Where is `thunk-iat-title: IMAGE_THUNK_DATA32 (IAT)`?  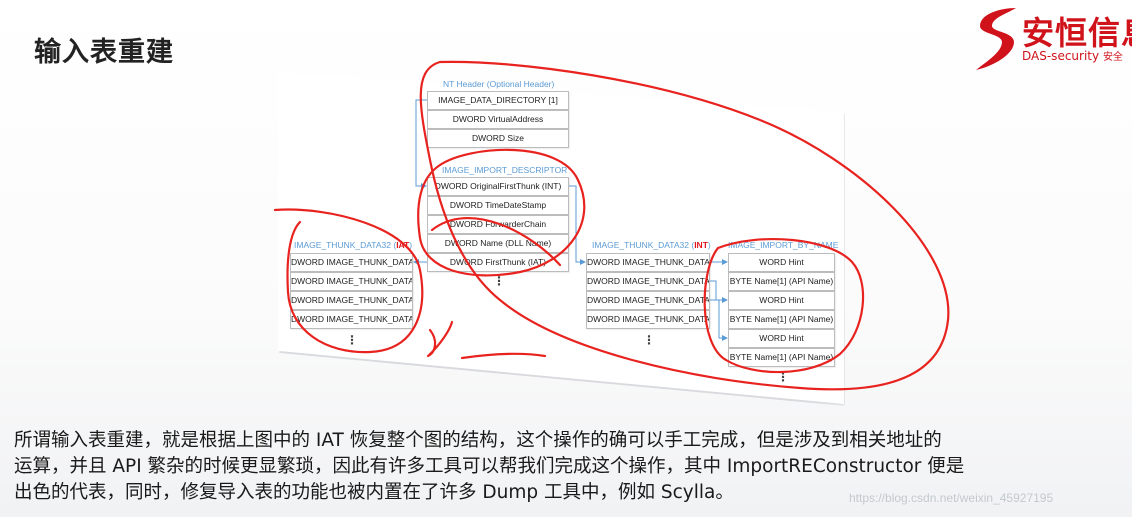
thunk-iat-title: IMAGE_THUNK_DATA32 (IAT) is located at coordinates (353, 245).